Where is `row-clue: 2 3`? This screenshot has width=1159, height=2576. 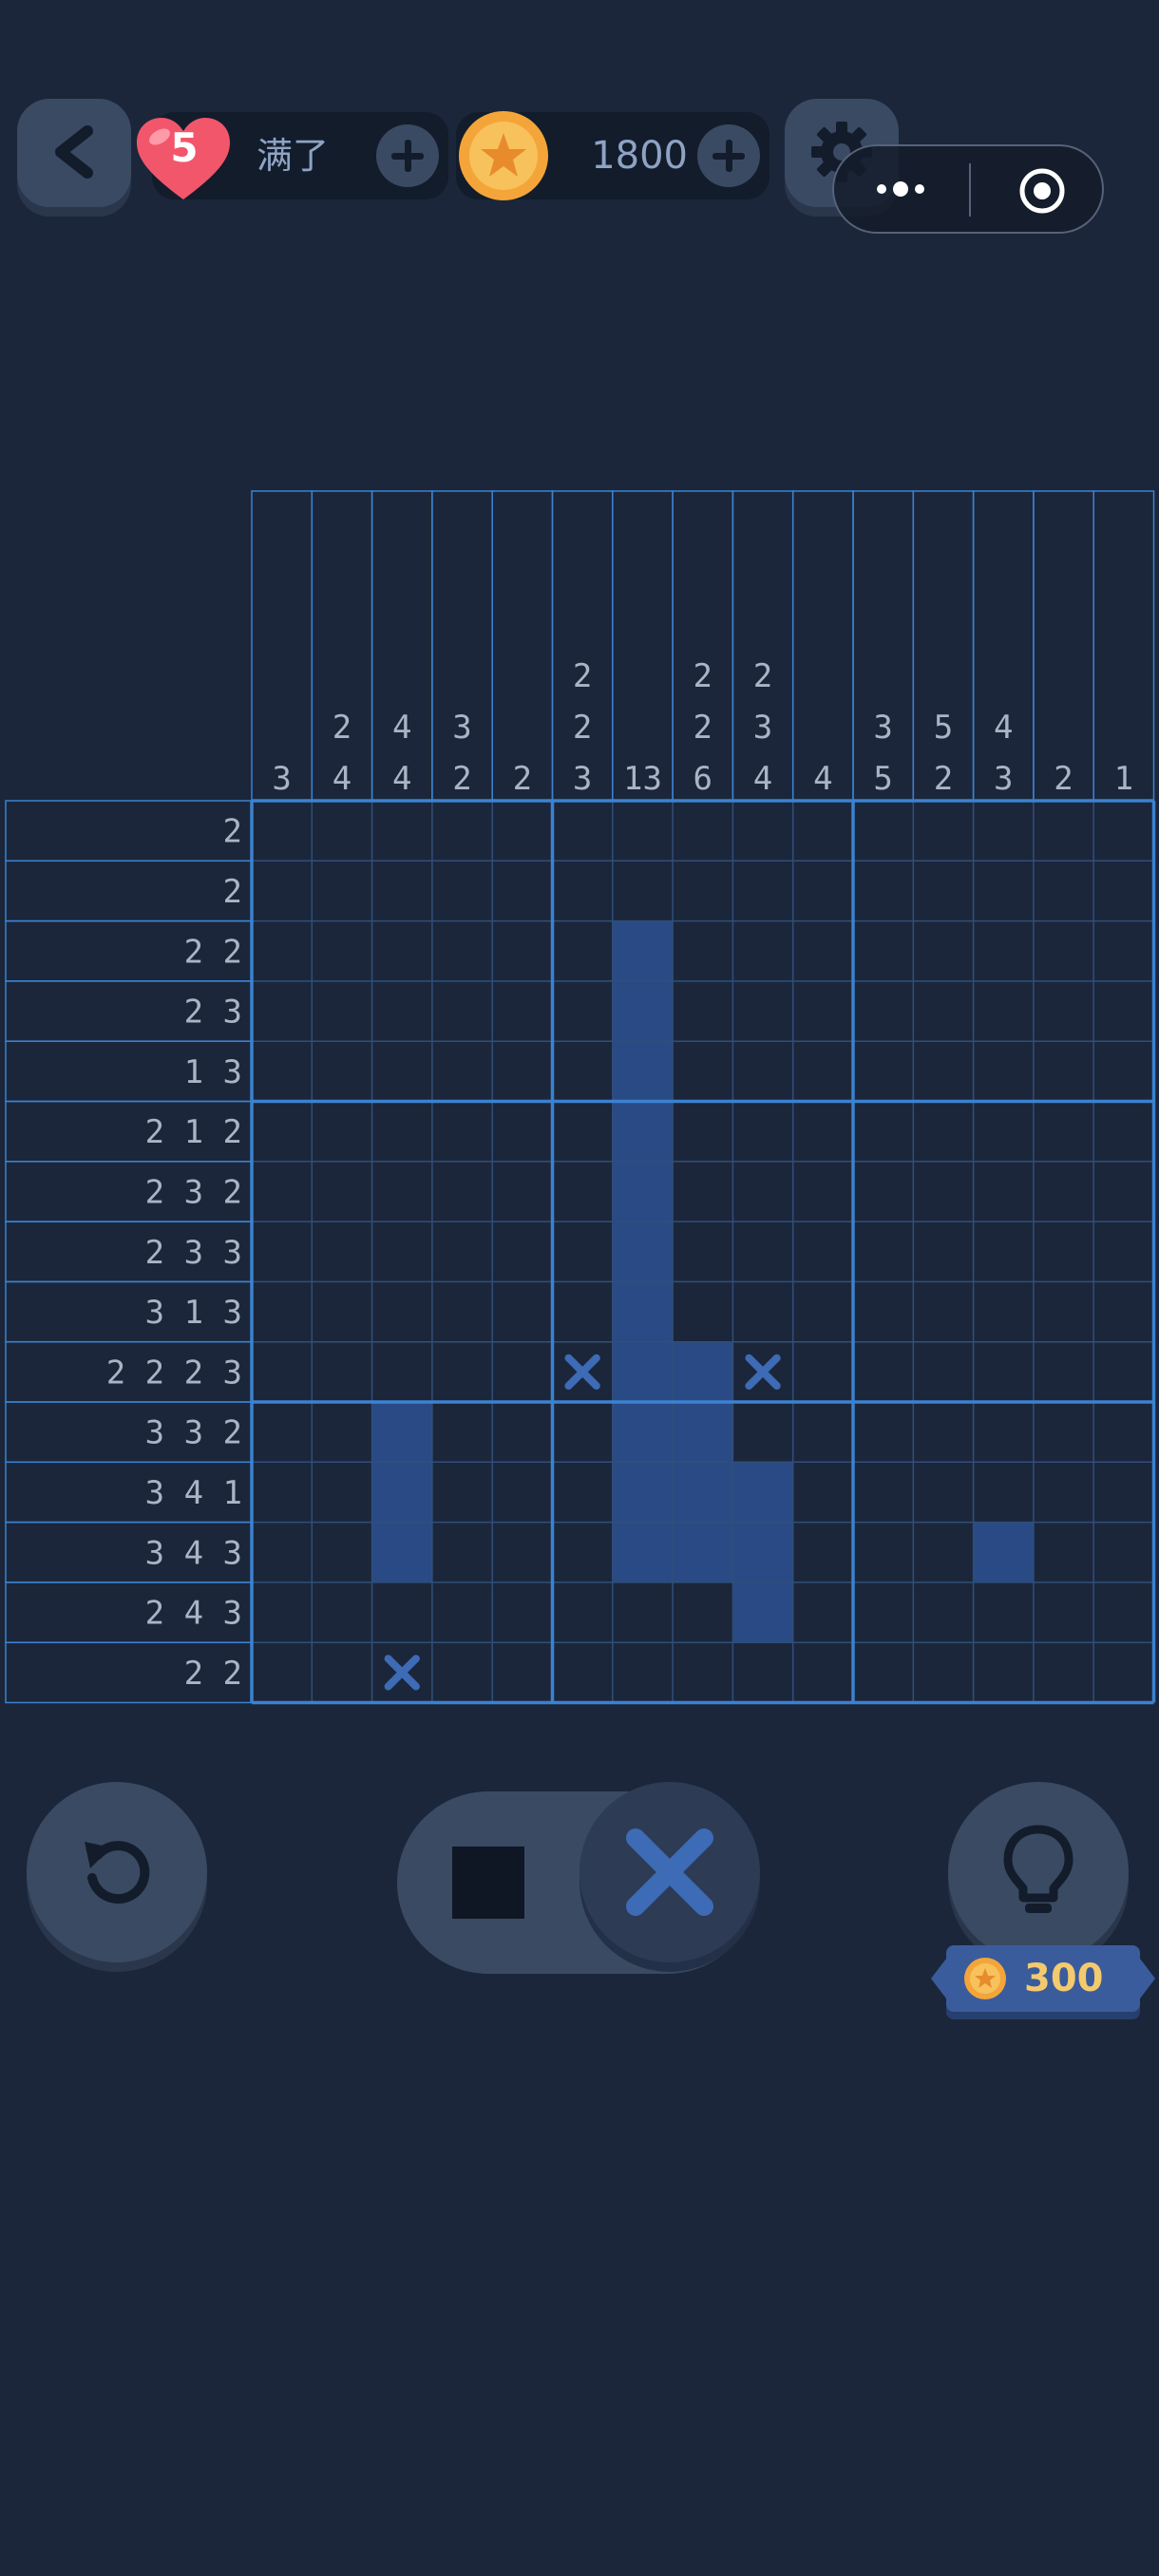
row-clue: 2 3 is located at coordinates (213, 1013).